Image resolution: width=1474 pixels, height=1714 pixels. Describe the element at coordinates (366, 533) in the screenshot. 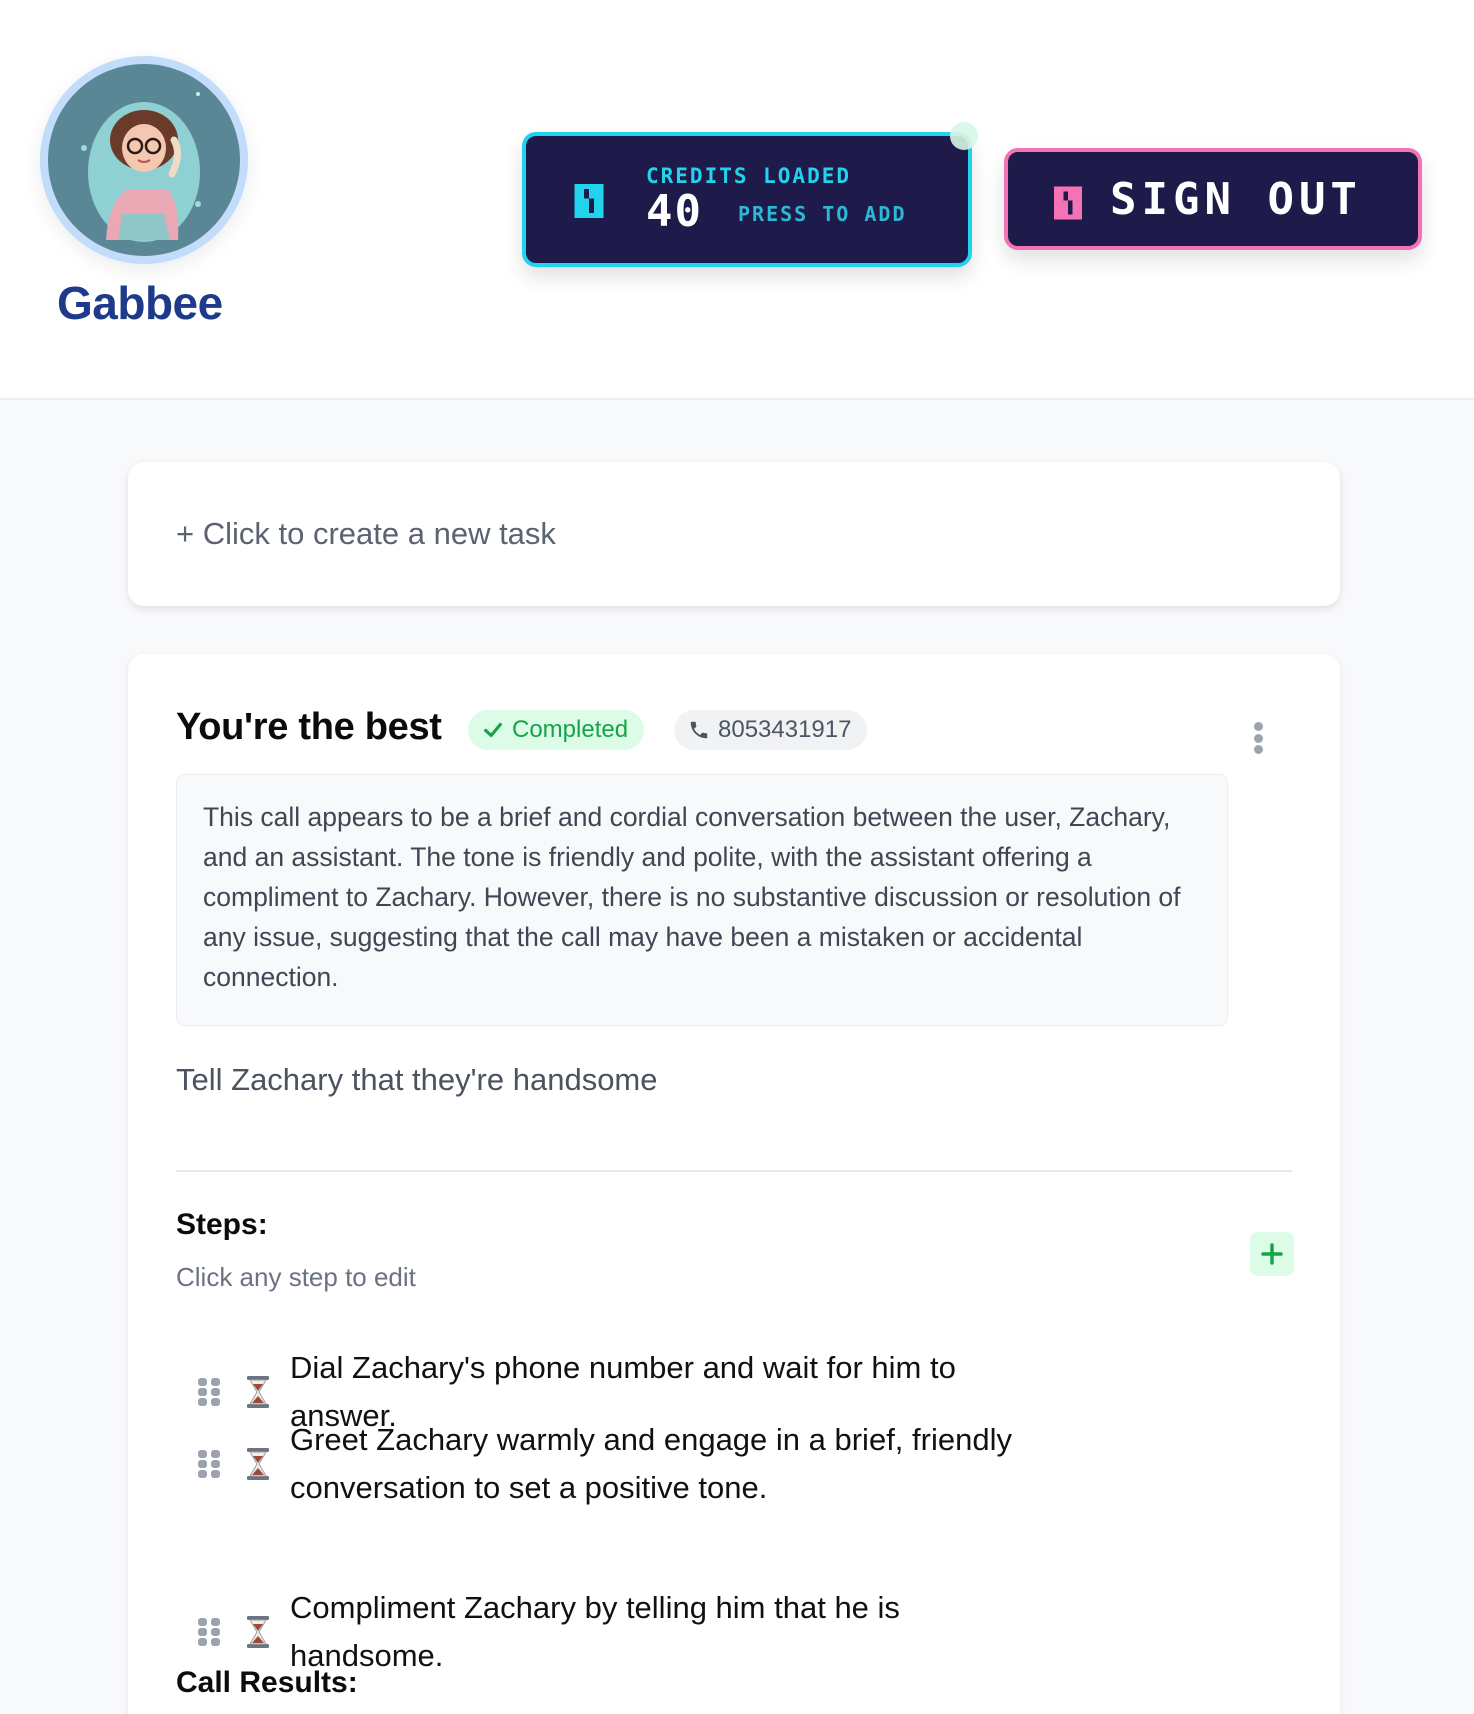

I see `create-task-label: + Click to create a new task` at that location.